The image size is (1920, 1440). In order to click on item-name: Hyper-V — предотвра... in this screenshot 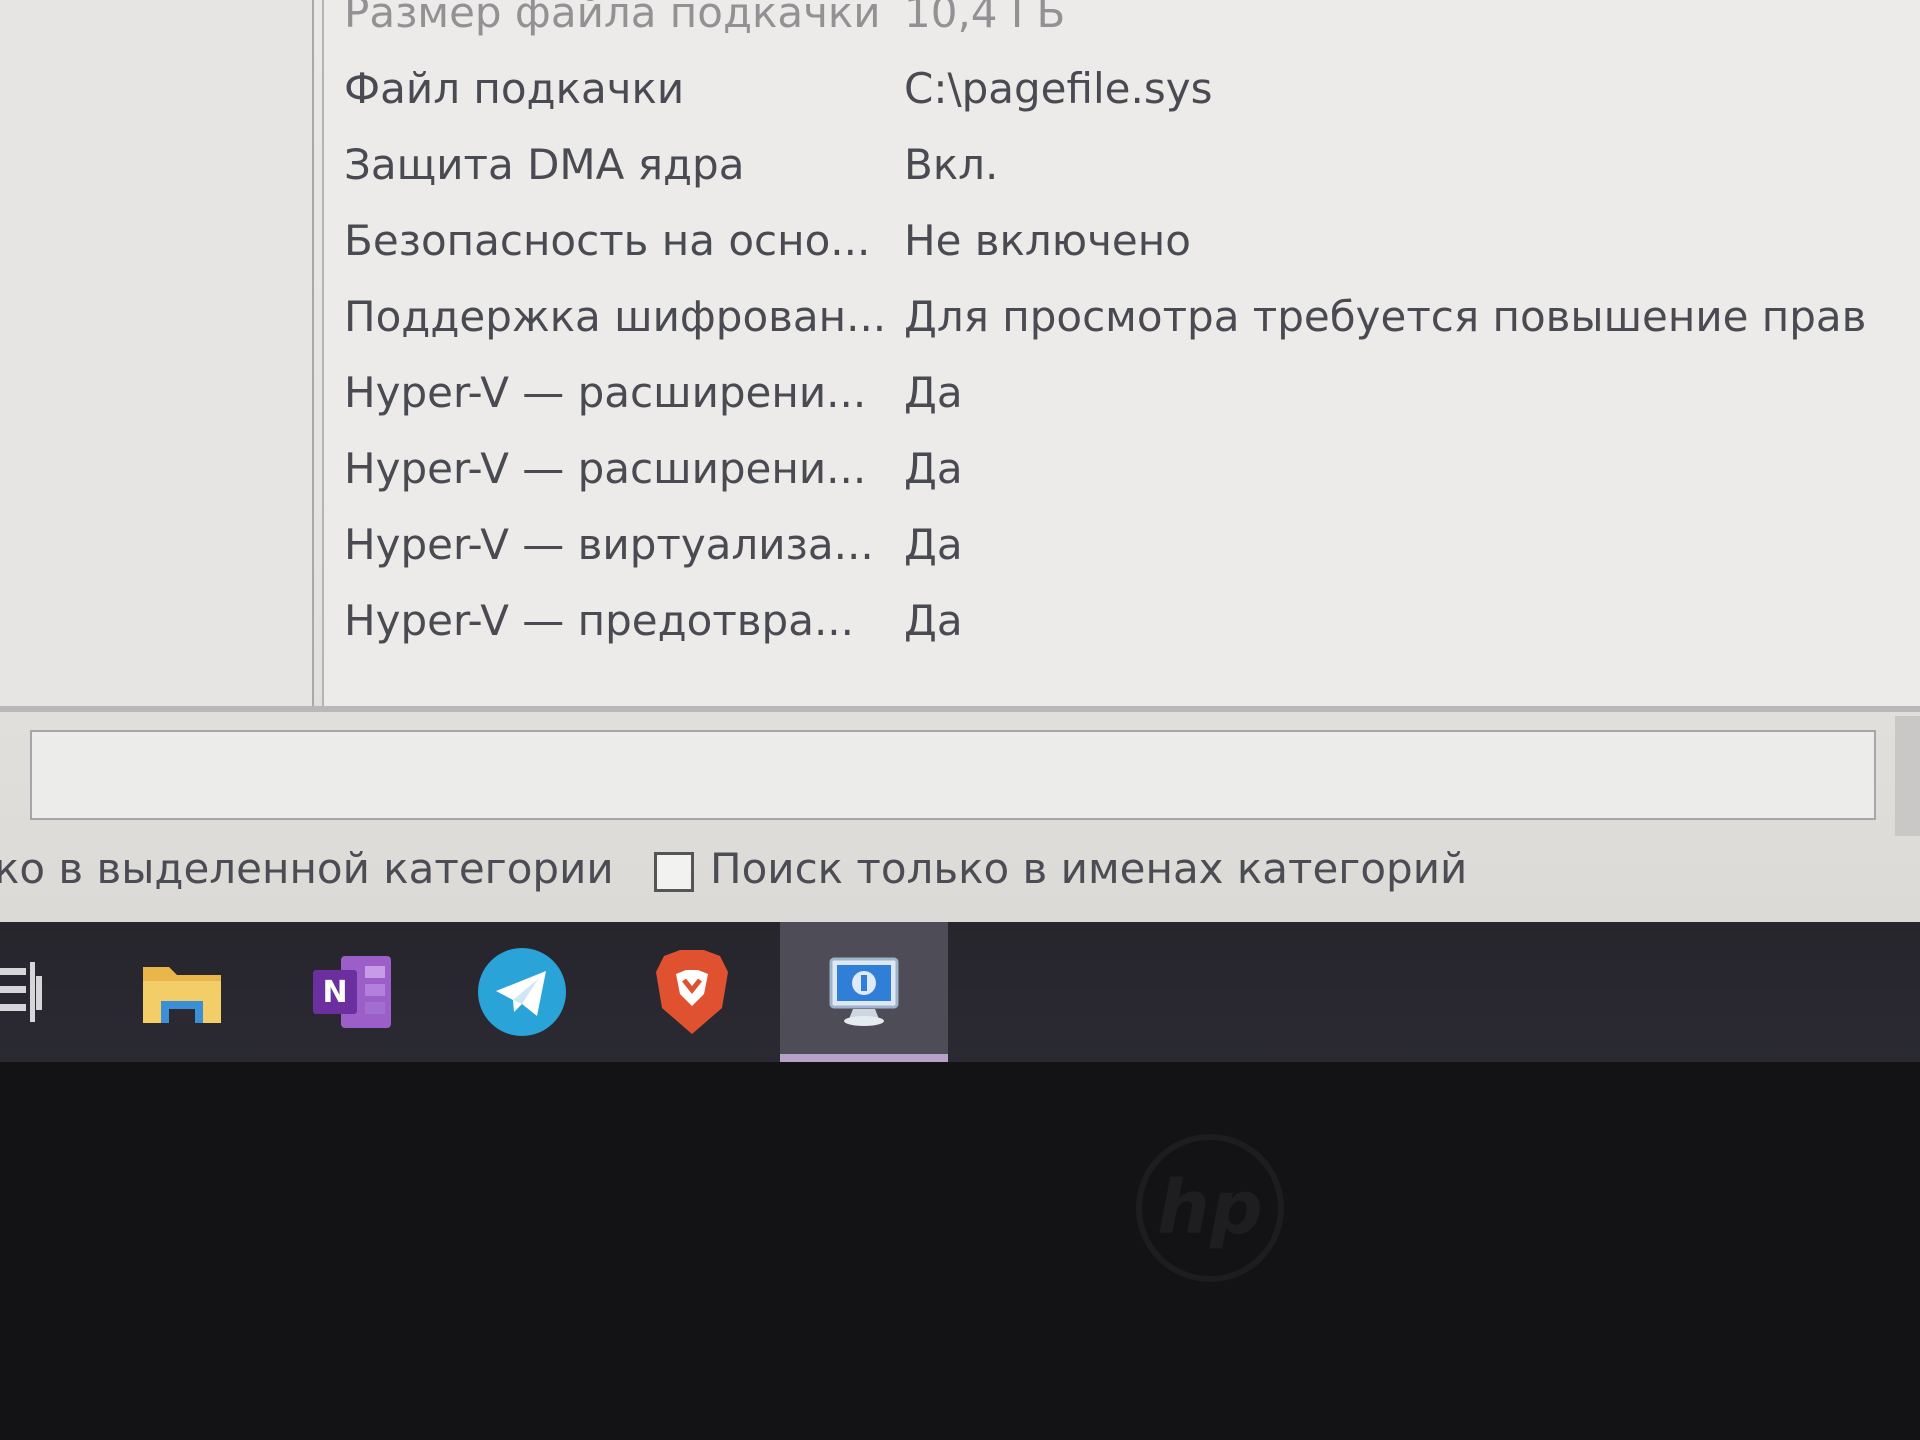, I will do `click(599, 620)`.